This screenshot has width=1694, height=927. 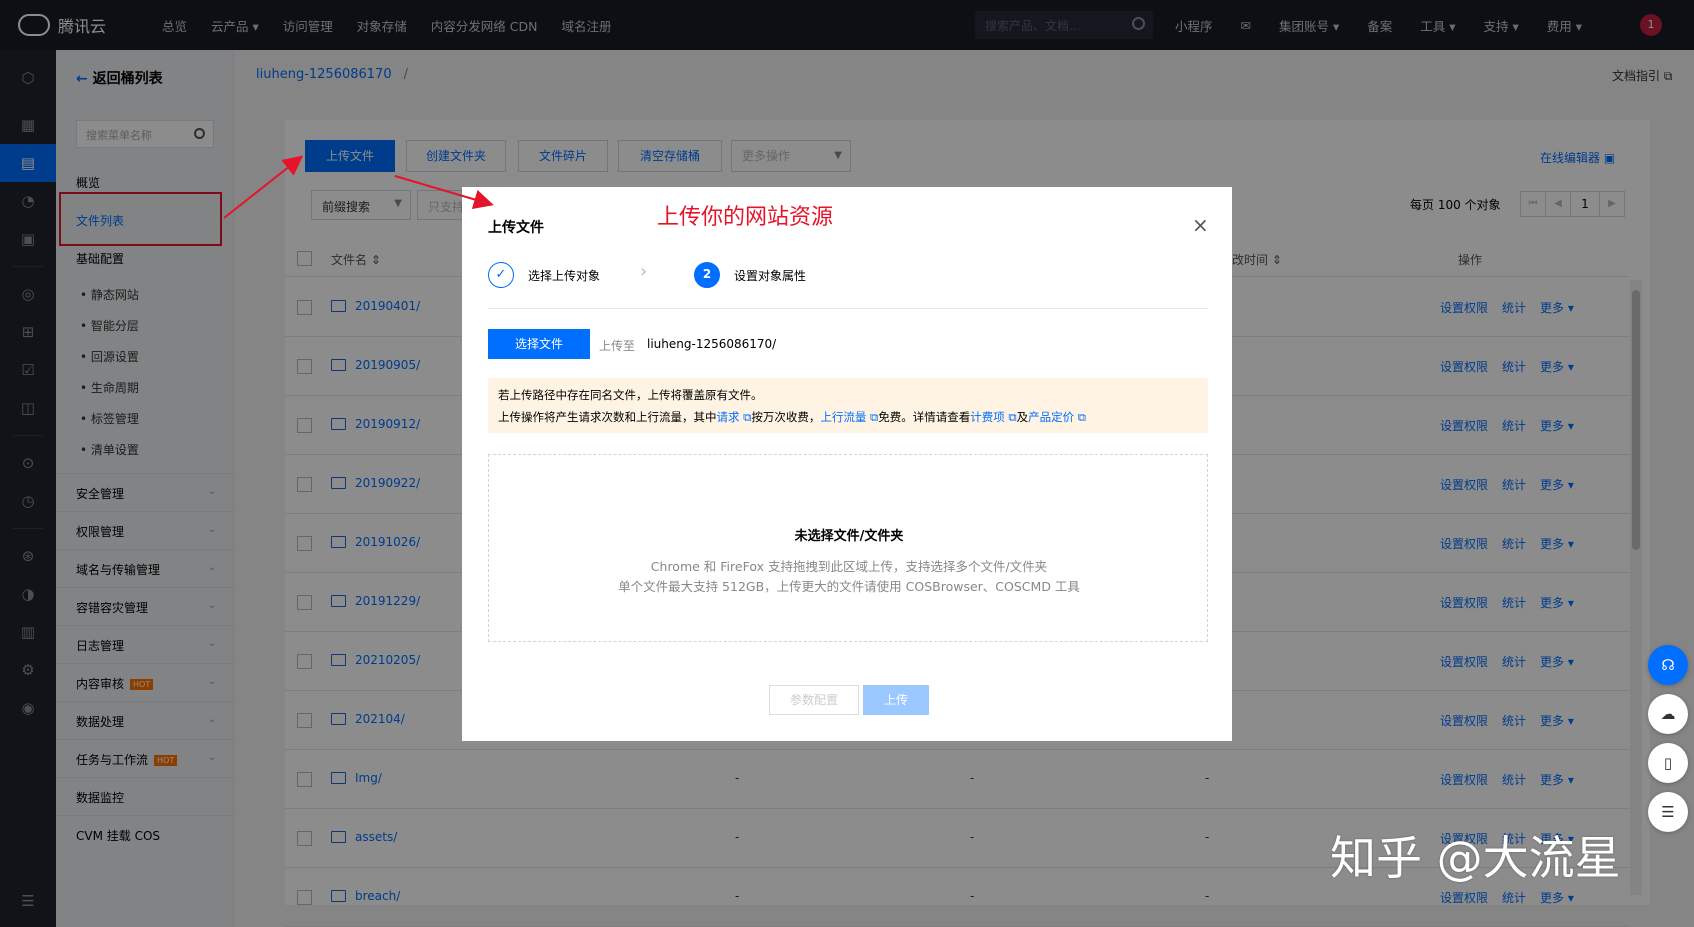 What do you see at coordinates (786, 417) in the screenshot?
I see `warning-text: 按万次收费，` at bounding box center [786, 417].